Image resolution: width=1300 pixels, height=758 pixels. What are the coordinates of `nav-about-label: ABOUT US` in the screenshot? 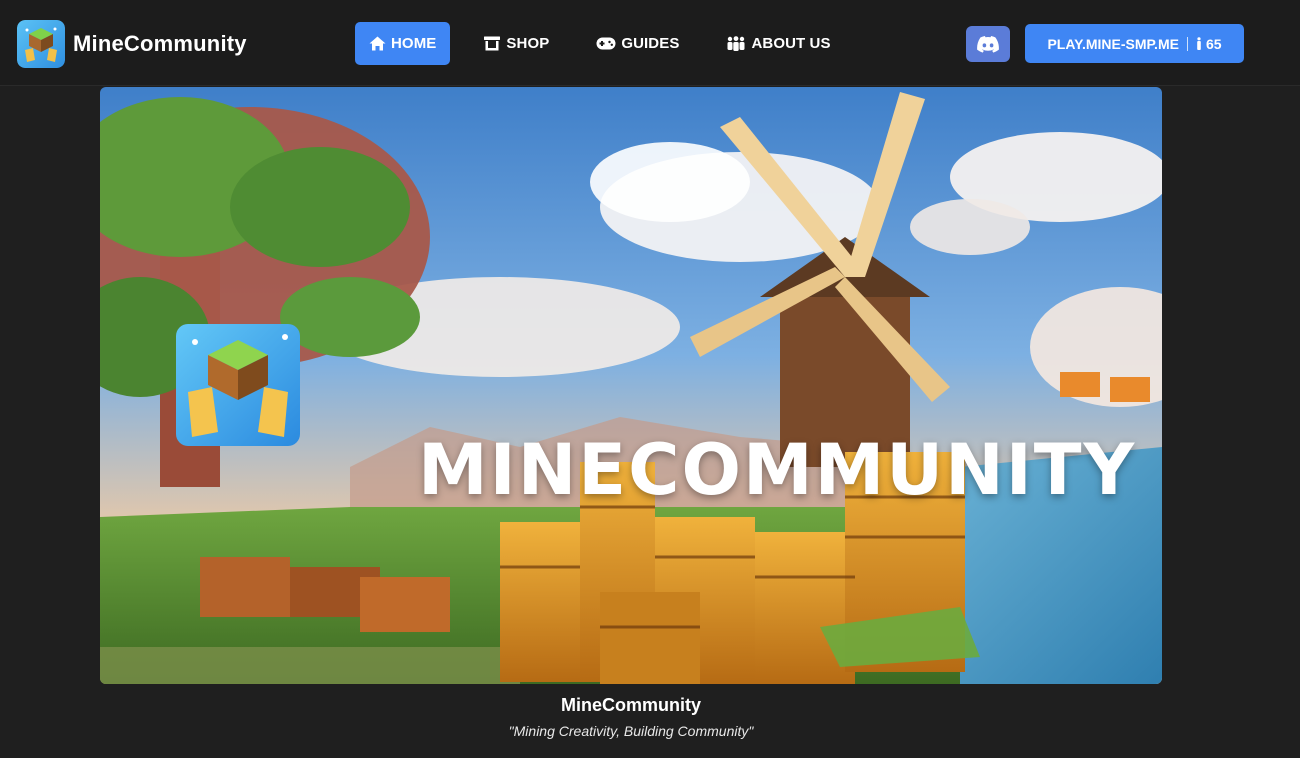 It's located at (791, 43).